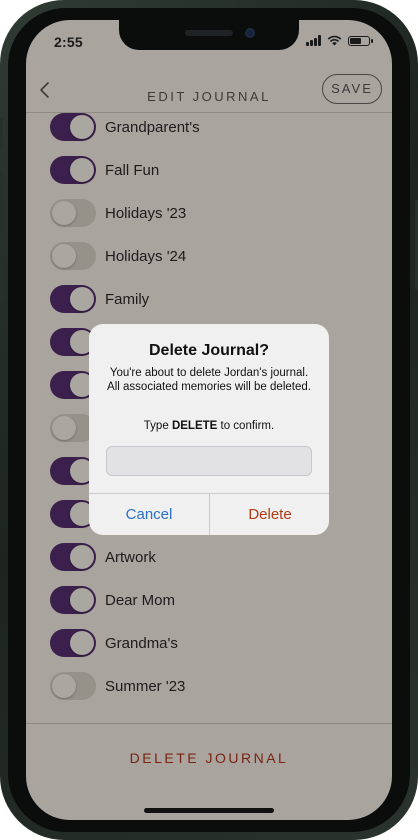 This screenshot has width=418, height=840. I want to click on confirm-suffix: to confirm., so click(246, 426).